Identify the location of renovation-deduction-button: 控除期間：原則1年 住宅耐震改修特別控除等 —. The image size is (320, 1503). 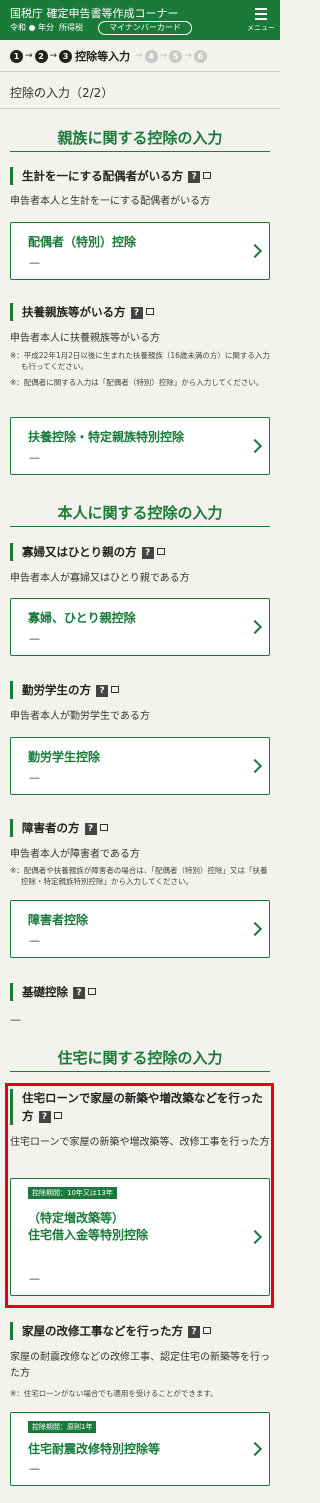
(140, 1449).